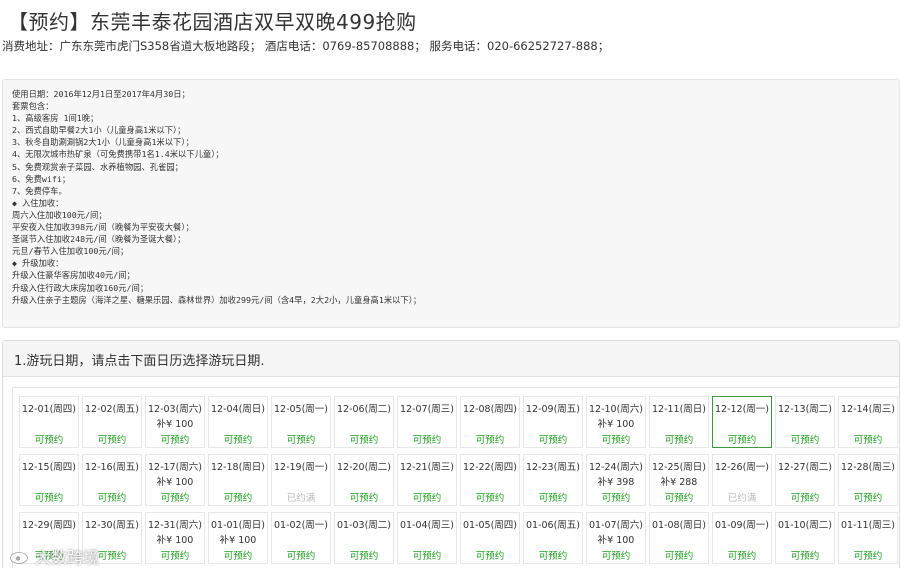 This screenshot has height=568, width=900. I want to click on calendar-day: 12-18(周日) 可预约, so click(238, 480).